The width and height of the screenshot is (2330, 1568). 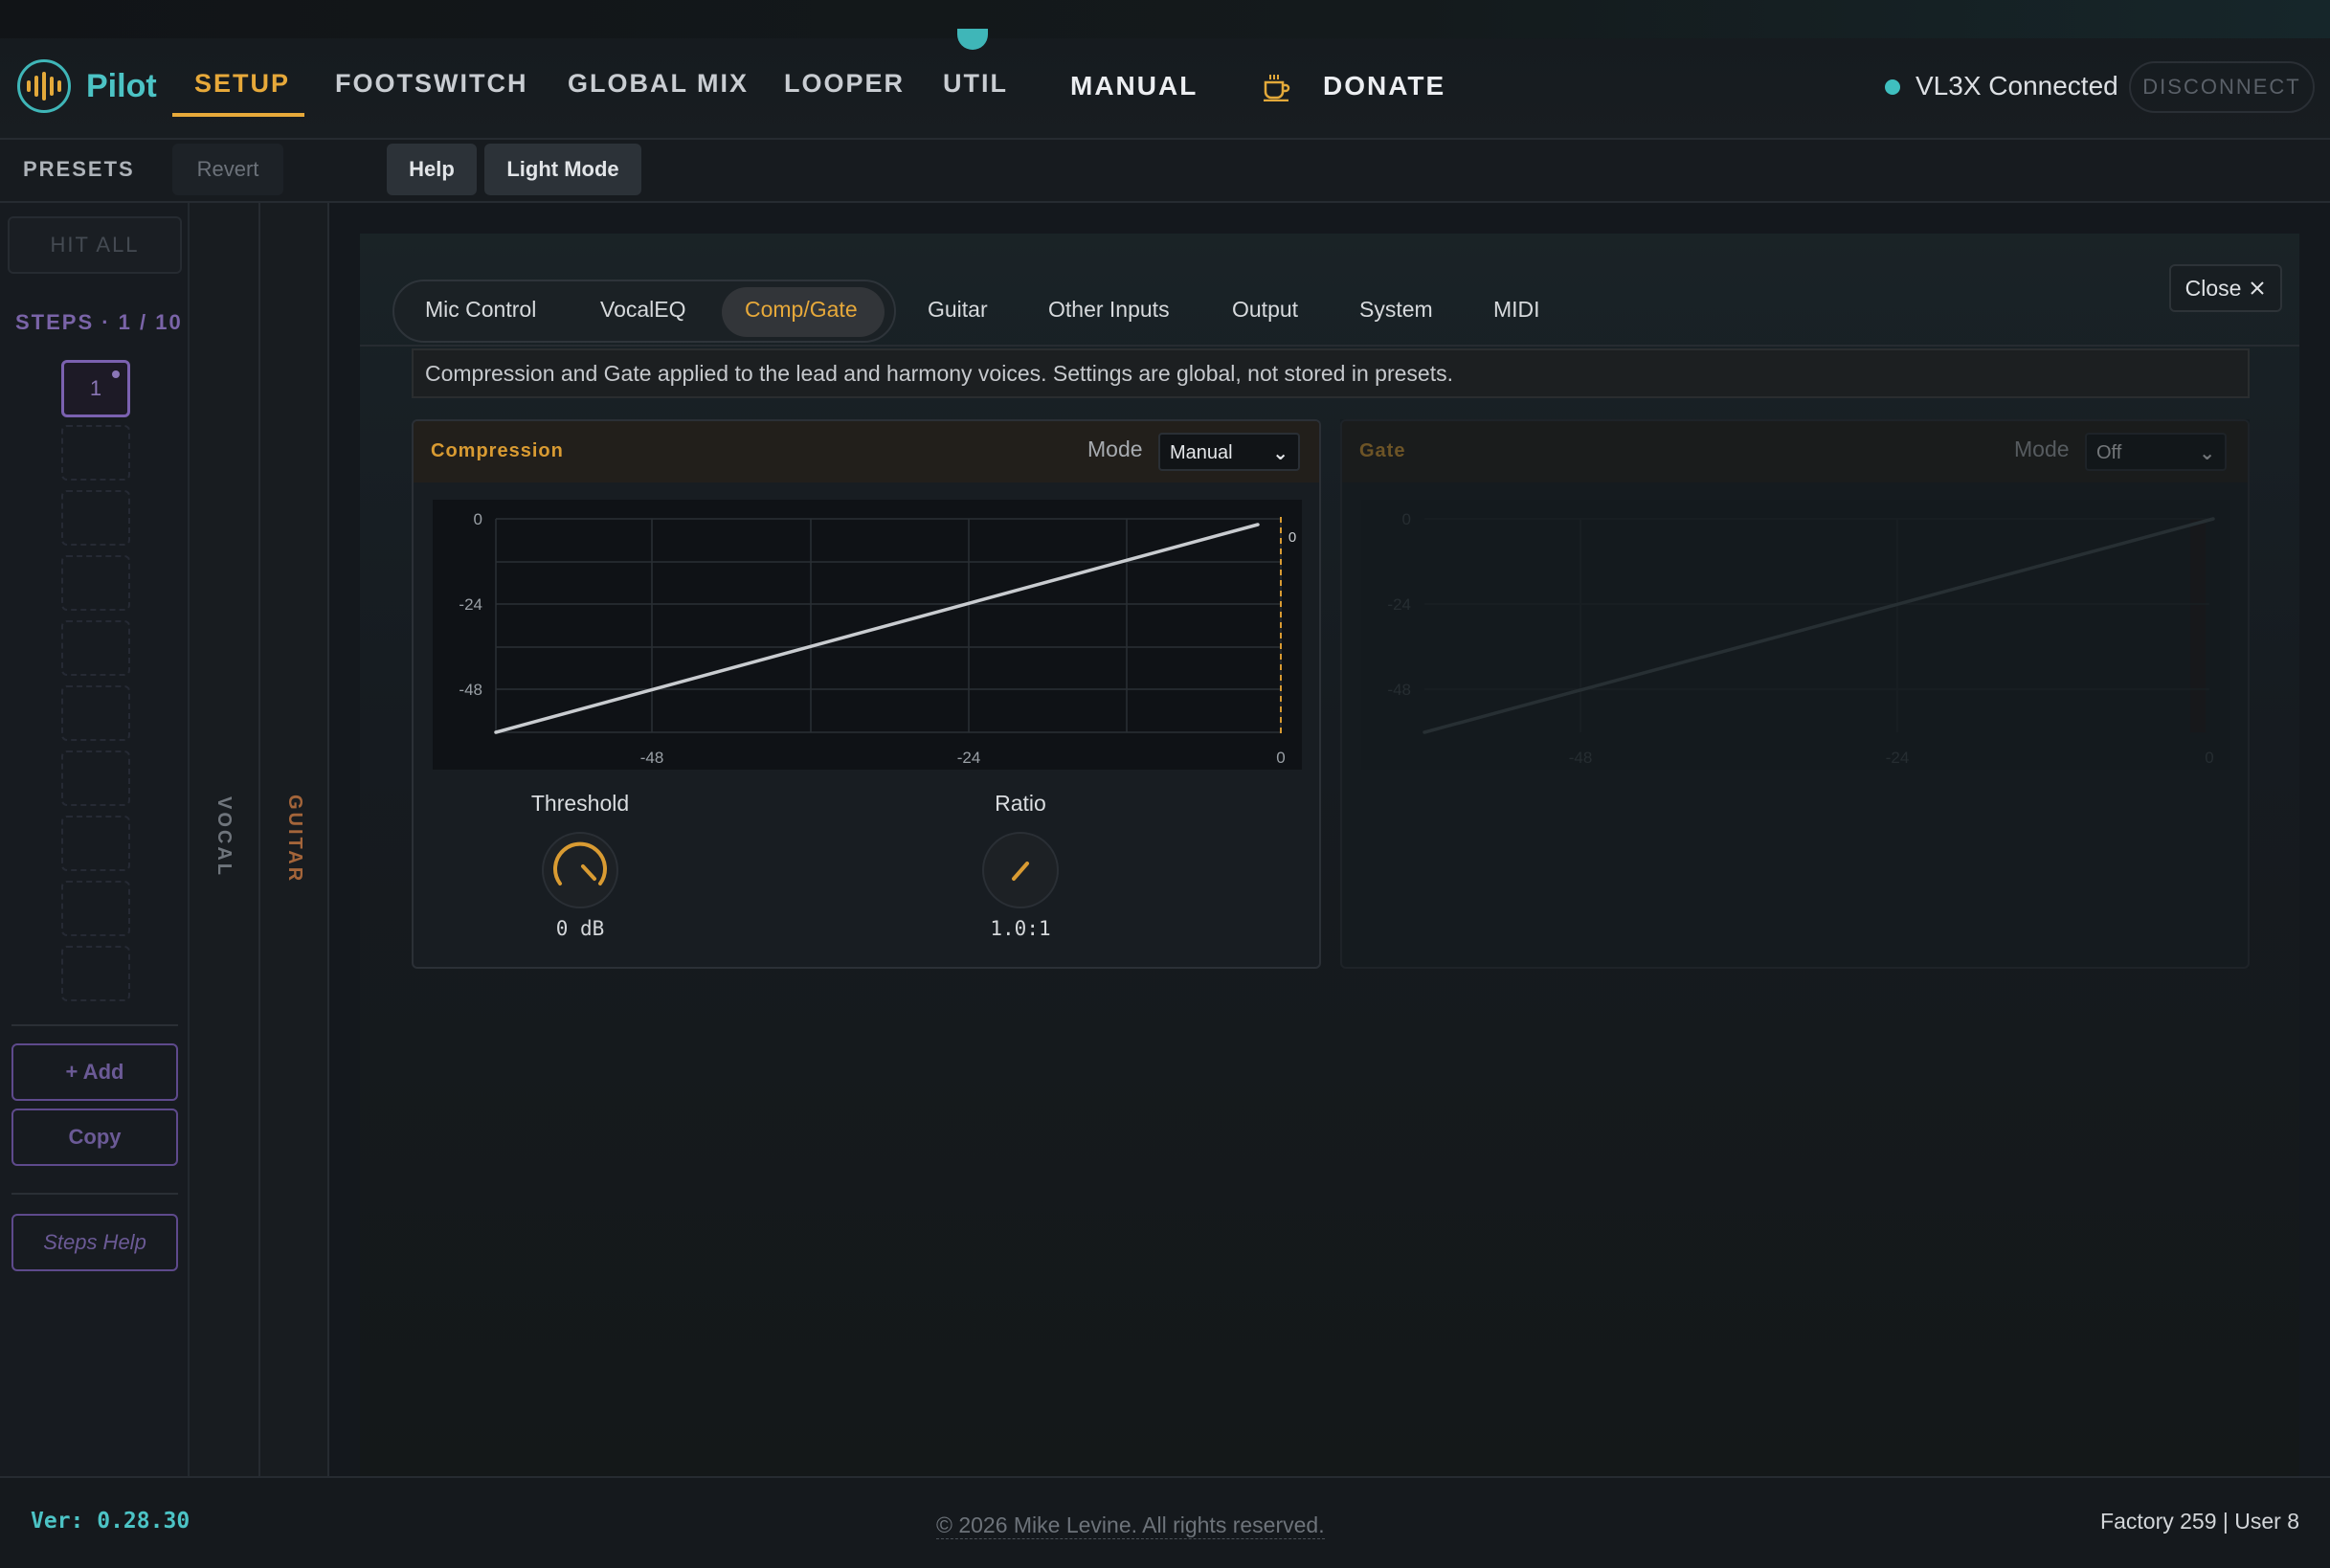 What do you see at coordinates (498, 451) in the screenshot?
I see `compression-title: Compression` at bounding box center [498, 451].